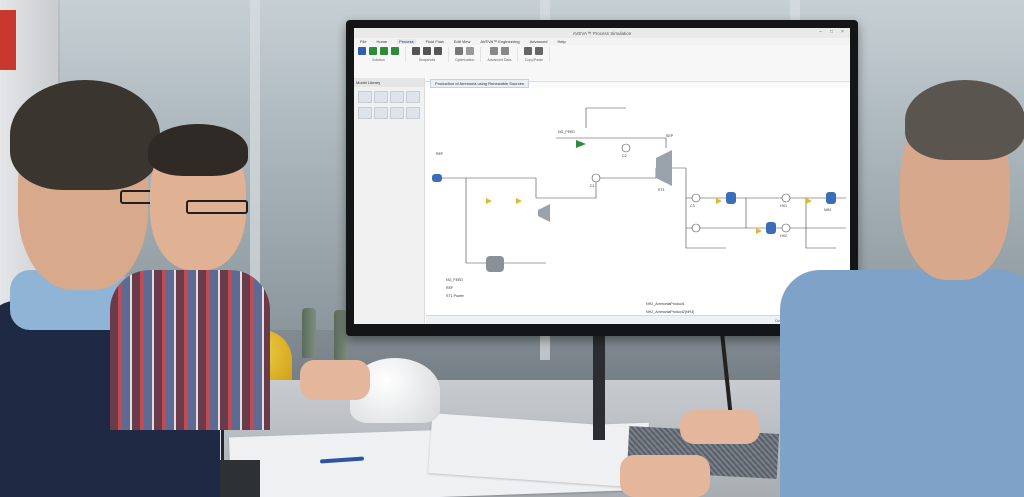  I want to click on red-sign, so click(8, 40).